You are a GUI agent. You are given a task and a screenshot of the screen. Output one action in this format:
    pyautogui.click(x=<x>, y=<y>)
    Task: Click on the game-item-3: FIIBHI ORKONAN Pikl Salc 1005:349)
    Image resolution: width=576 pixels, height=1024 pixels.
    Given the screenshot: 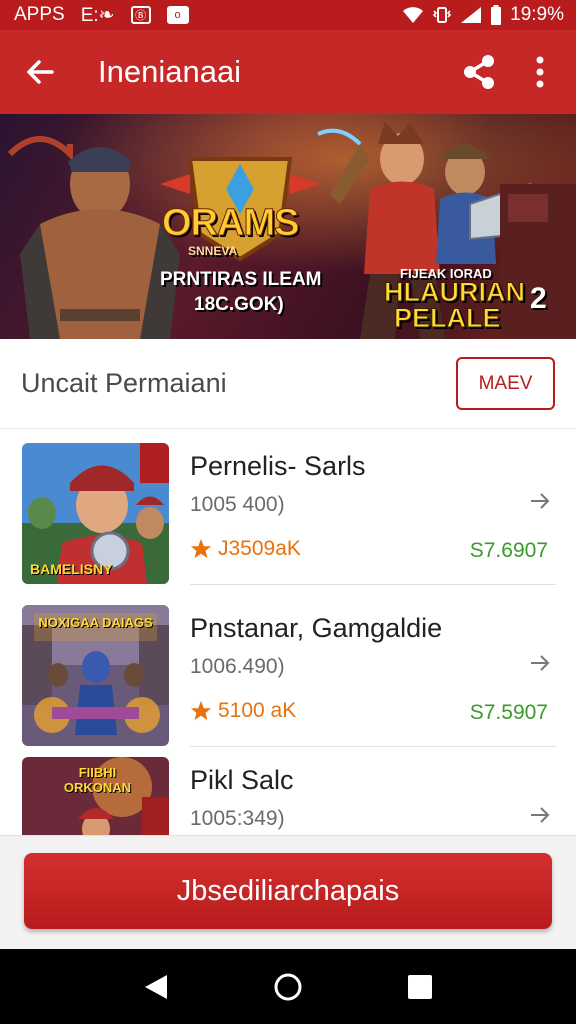 What is the action you would take?
    pyautogui.click(x=288, y=789)
    